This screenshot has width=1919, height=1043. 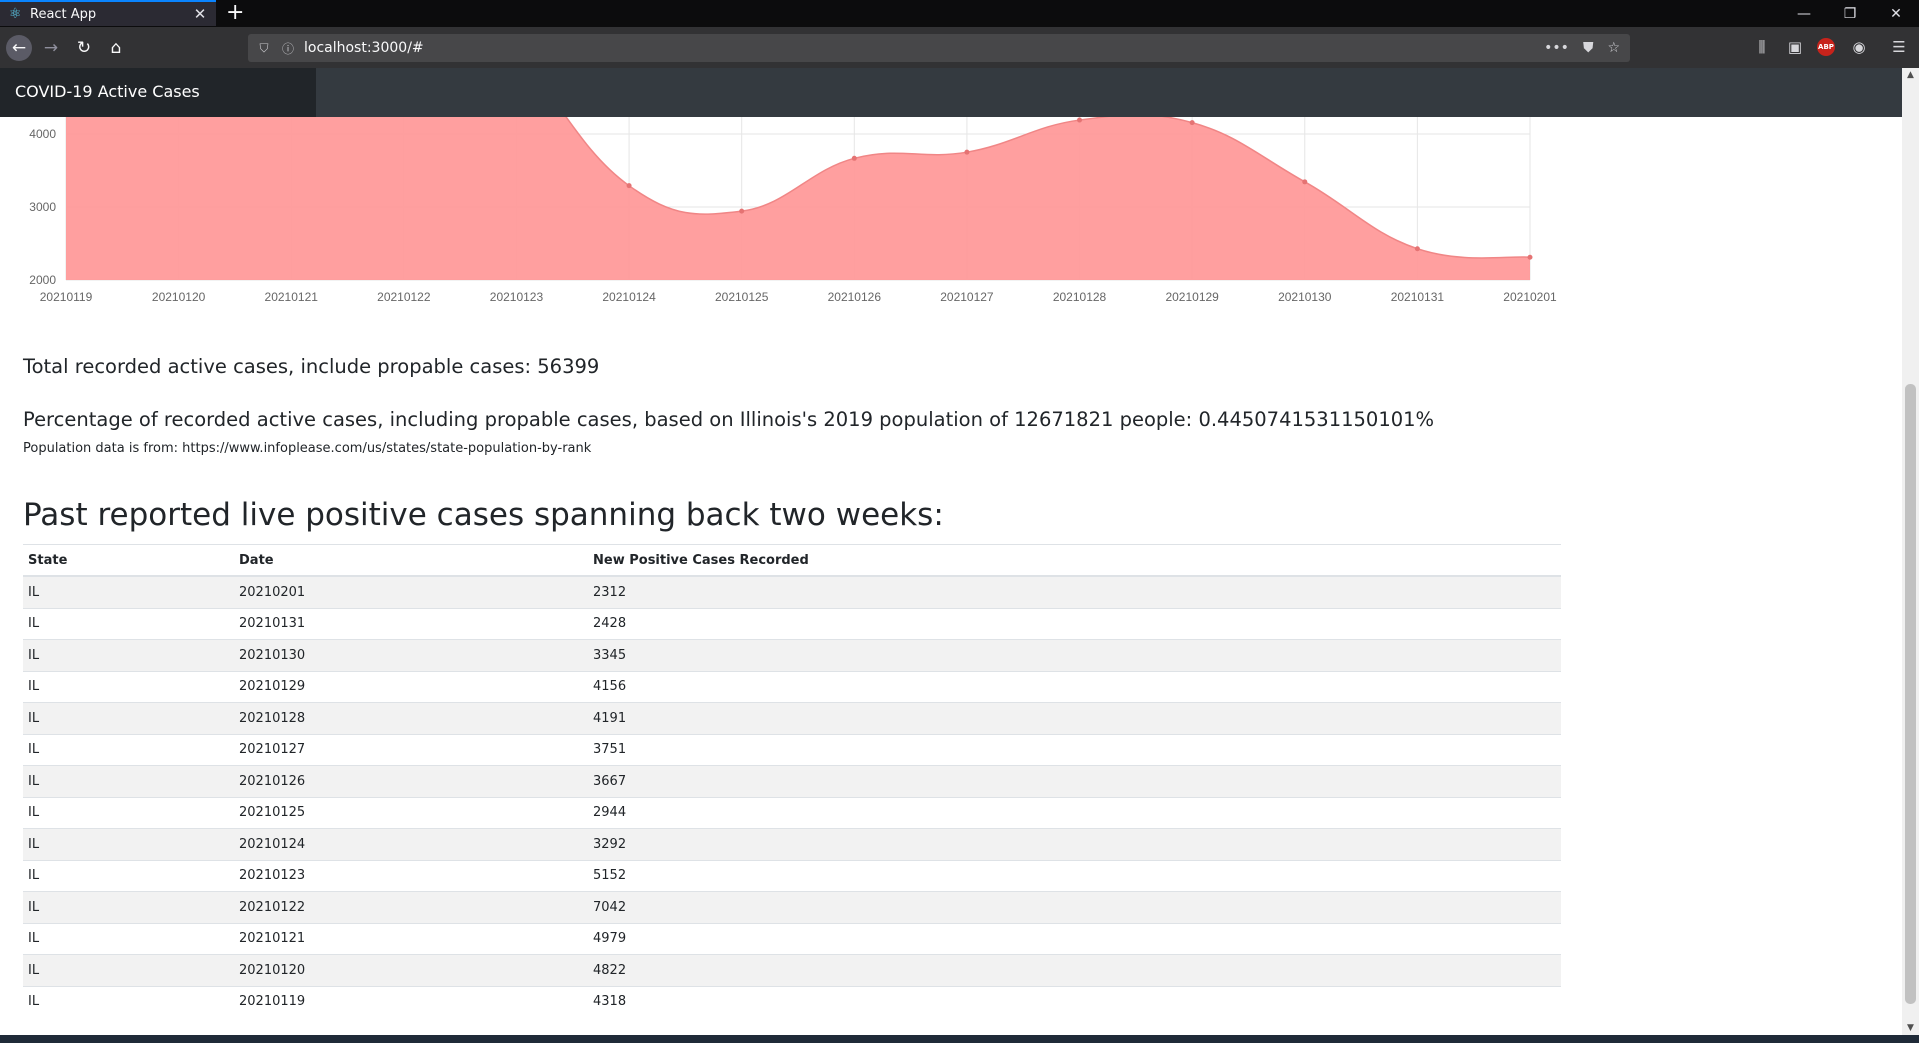 What do you see at coordinates (51, 48) in the screenshot?
I see `forward-icon: →` at bounding box center [51, 48].